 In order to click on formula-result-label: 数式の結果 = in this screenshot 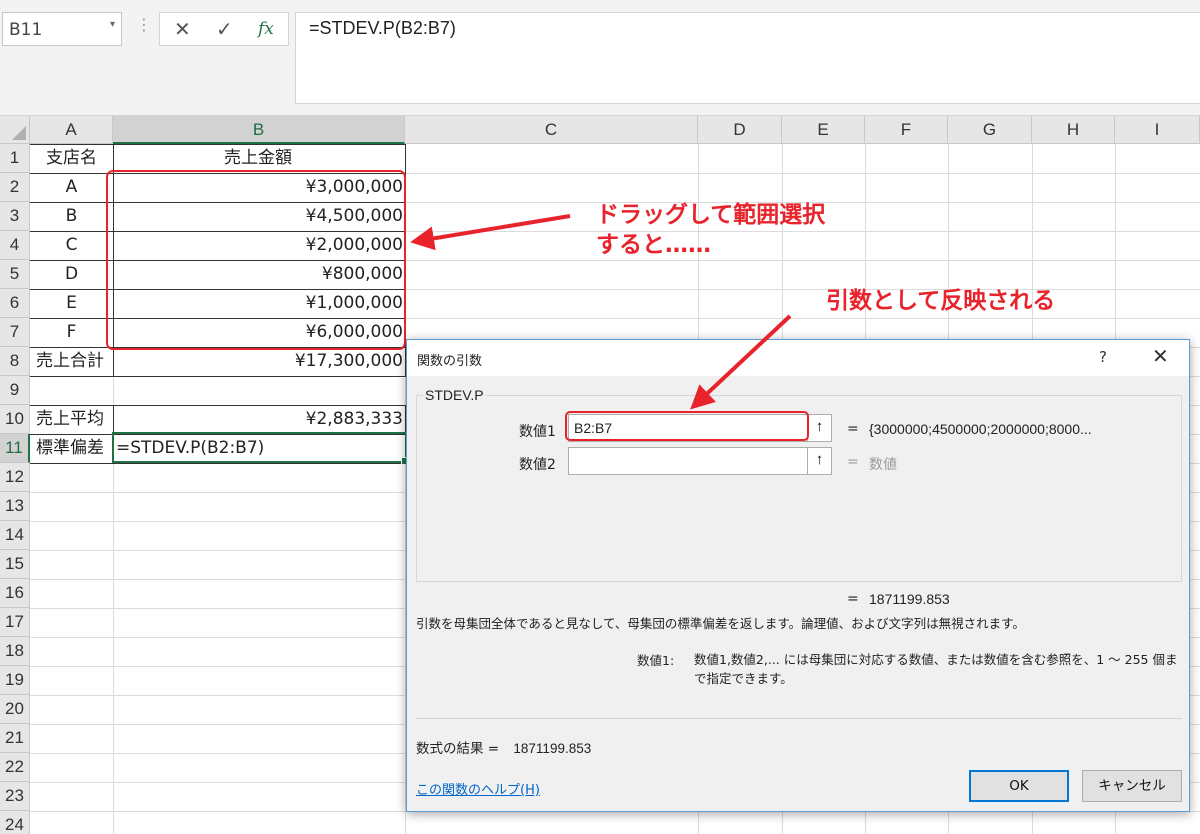, I will do `click(458, 749)`.